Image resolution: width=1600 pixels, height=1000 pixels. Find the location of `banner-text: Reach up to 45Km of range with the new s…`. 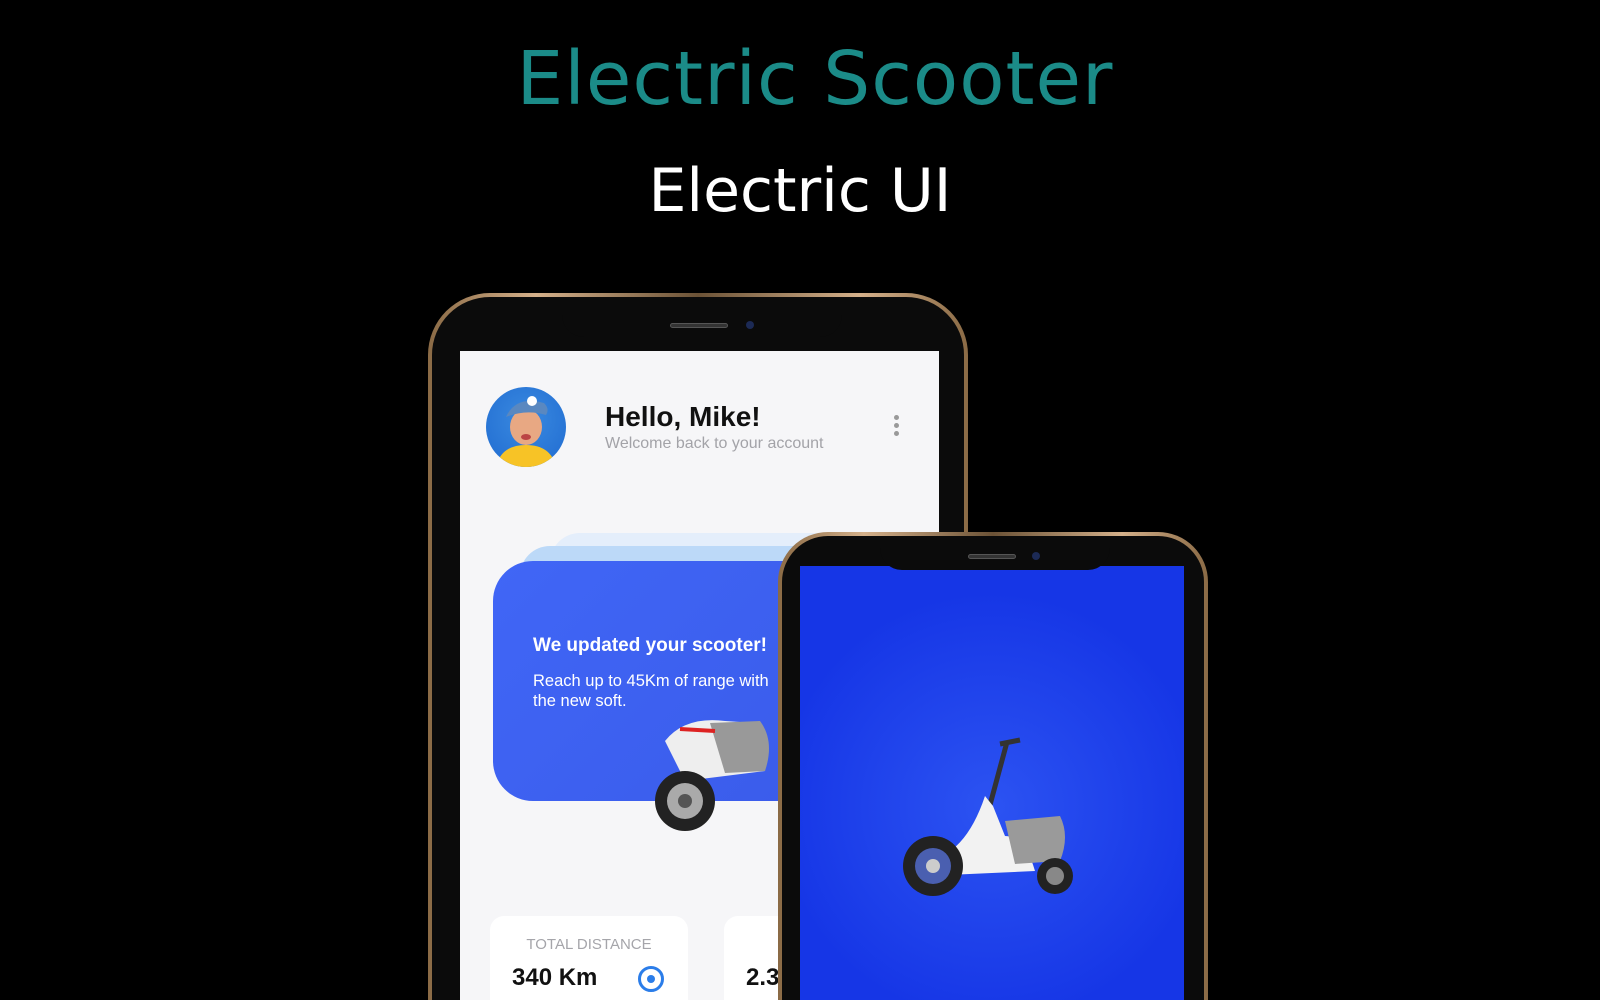

banner-text: Reach up to 45Km of range with the new s… is located at coordinates (651, 691).